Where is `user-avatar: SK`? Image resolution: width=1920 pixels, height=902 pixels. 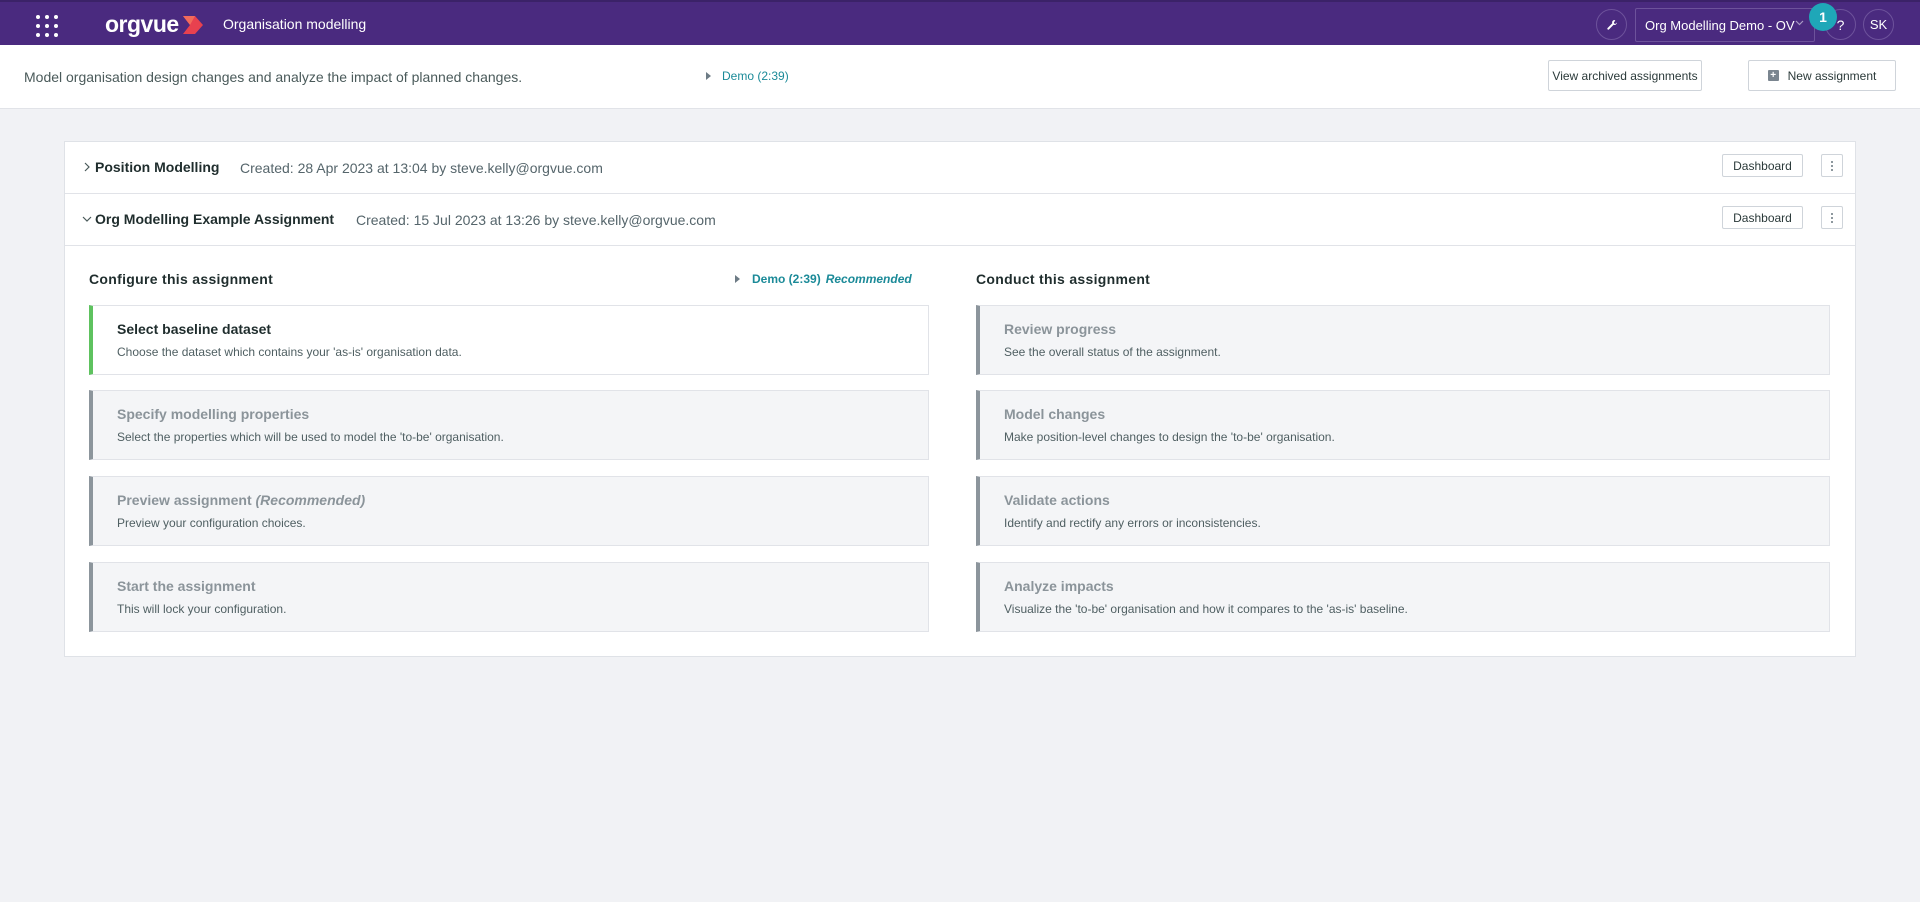 user-avatar: SK is located at coordinates (1878, 24).